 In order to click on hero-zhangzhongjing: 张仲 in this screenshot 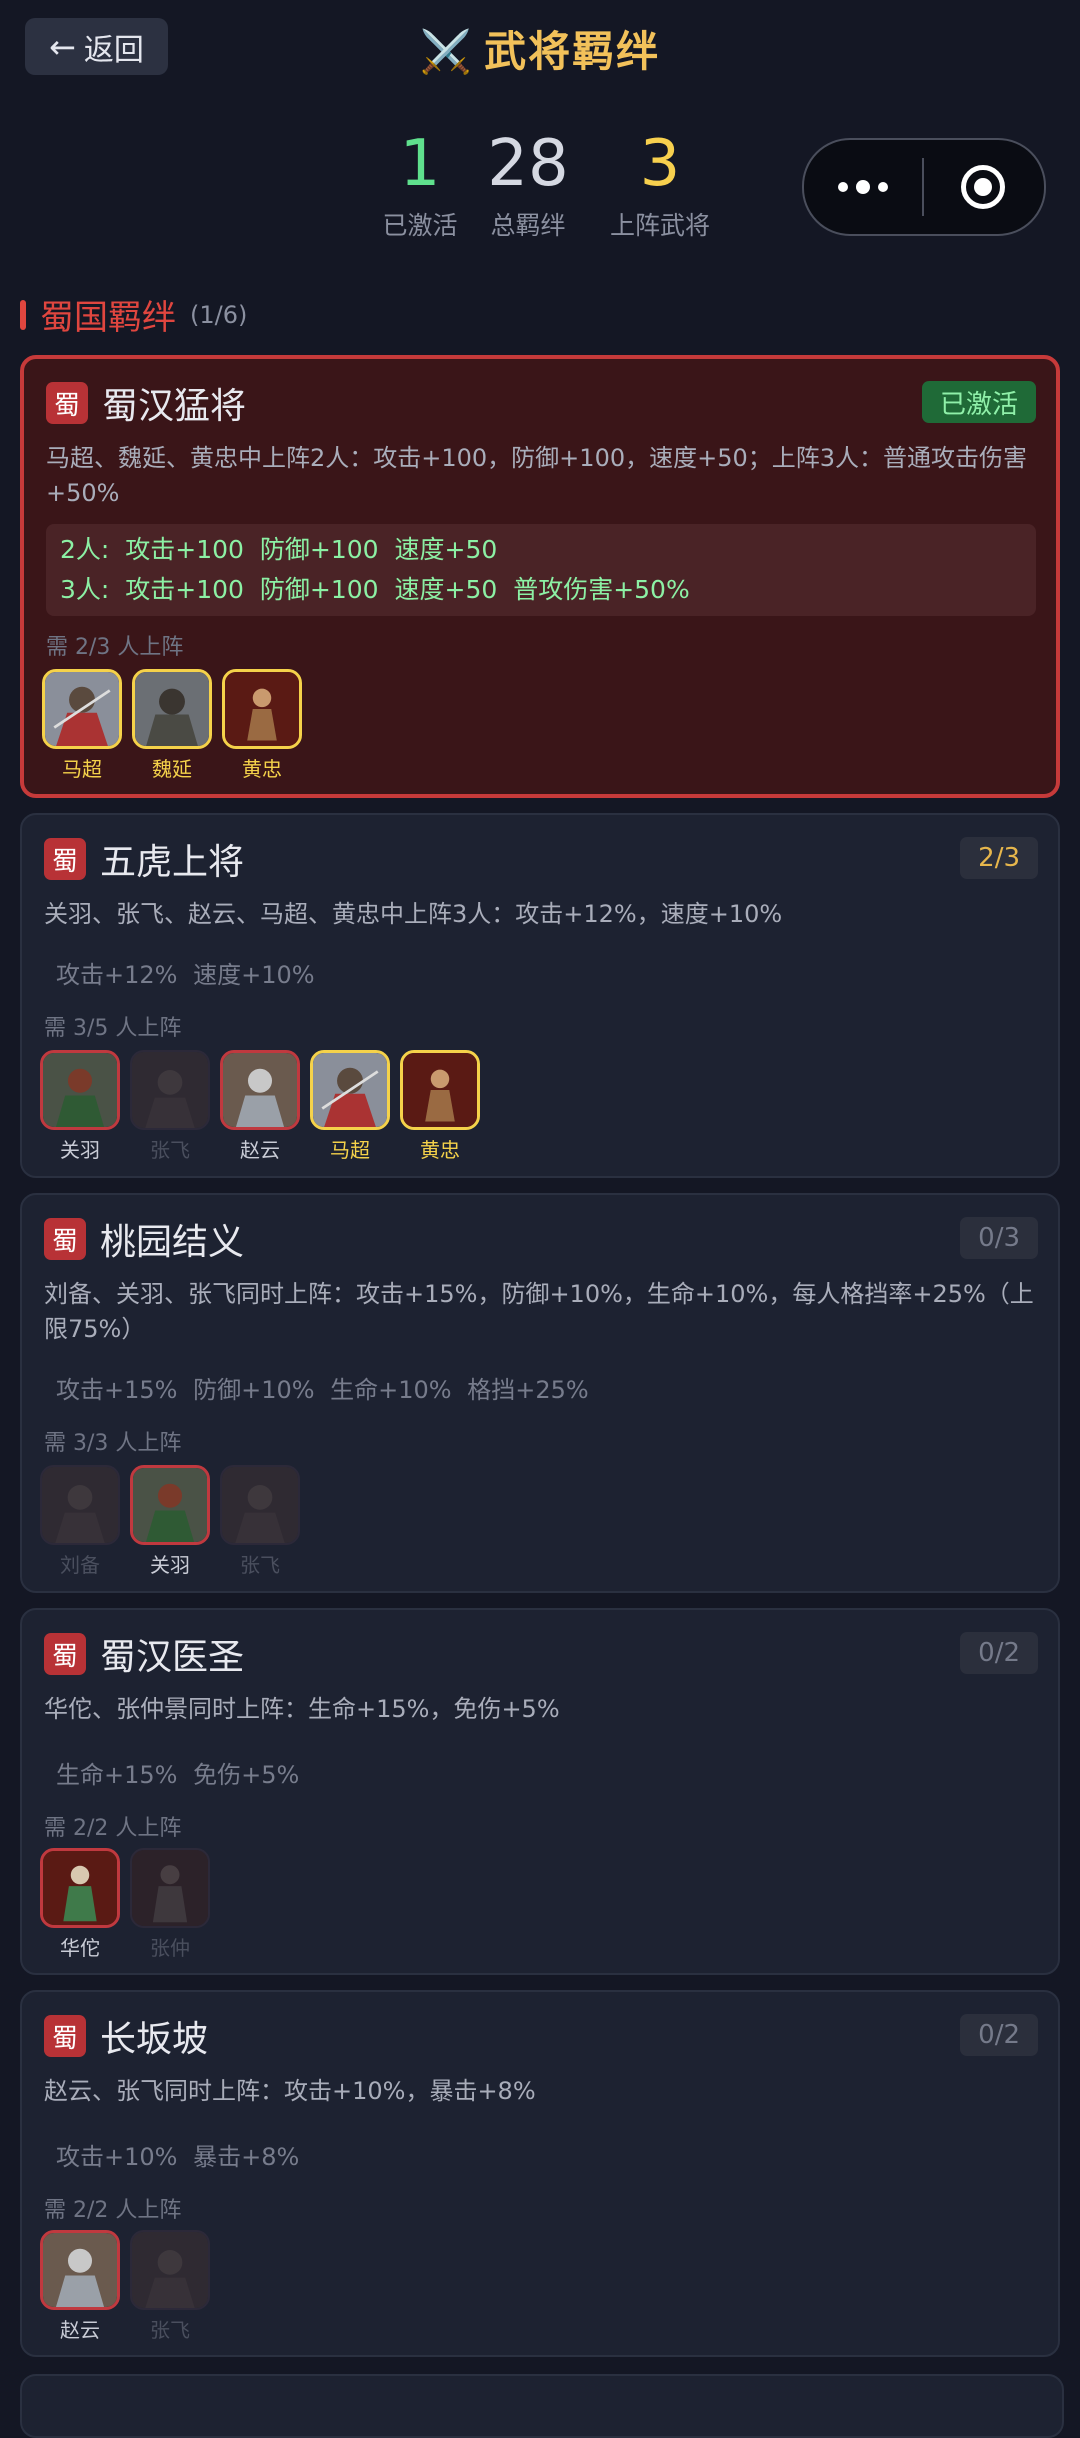, I will do `click(170, 1904)`.